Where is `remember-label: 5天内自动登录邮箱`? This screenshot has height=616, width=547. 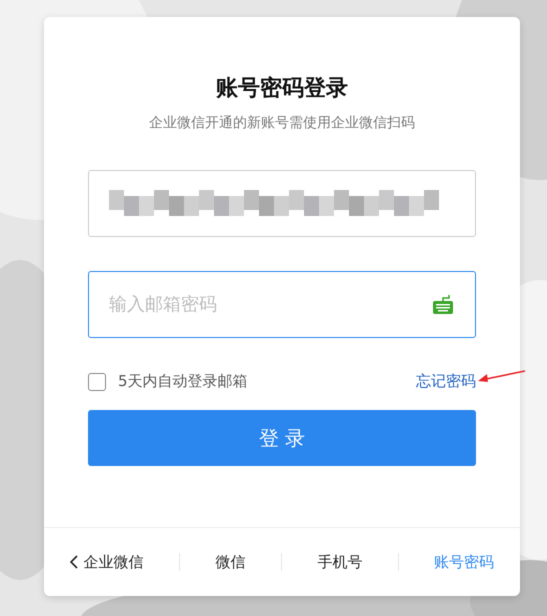
remember-label: 5天内自动登录邮箱 is located at coordinates (183, 381).